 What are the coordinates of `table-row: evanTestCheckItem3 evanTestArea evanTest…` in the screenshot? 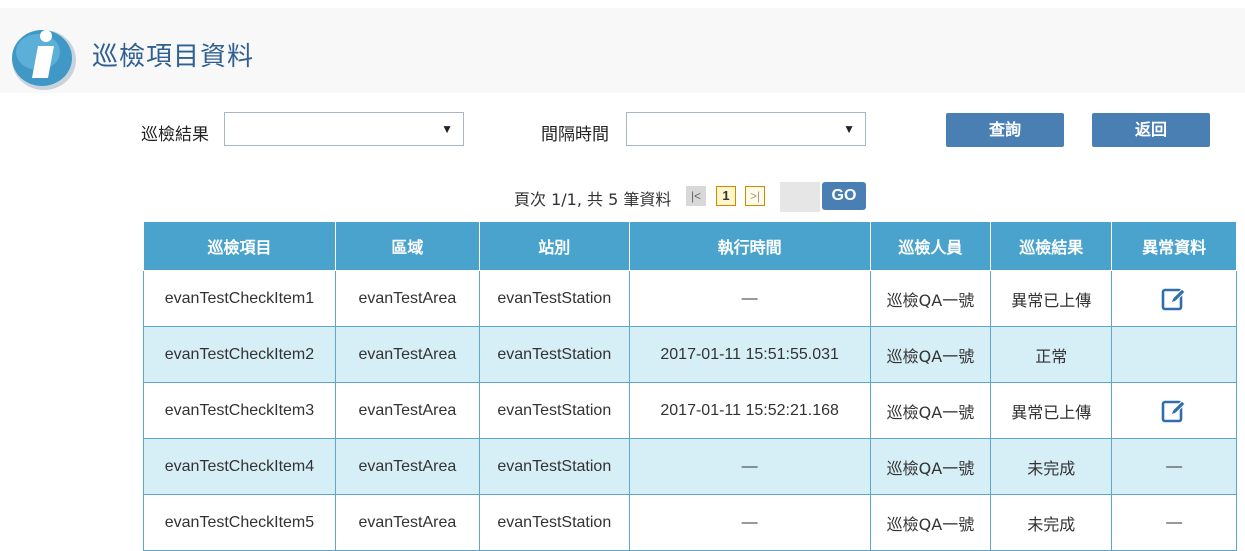 It's located at (690, 410).